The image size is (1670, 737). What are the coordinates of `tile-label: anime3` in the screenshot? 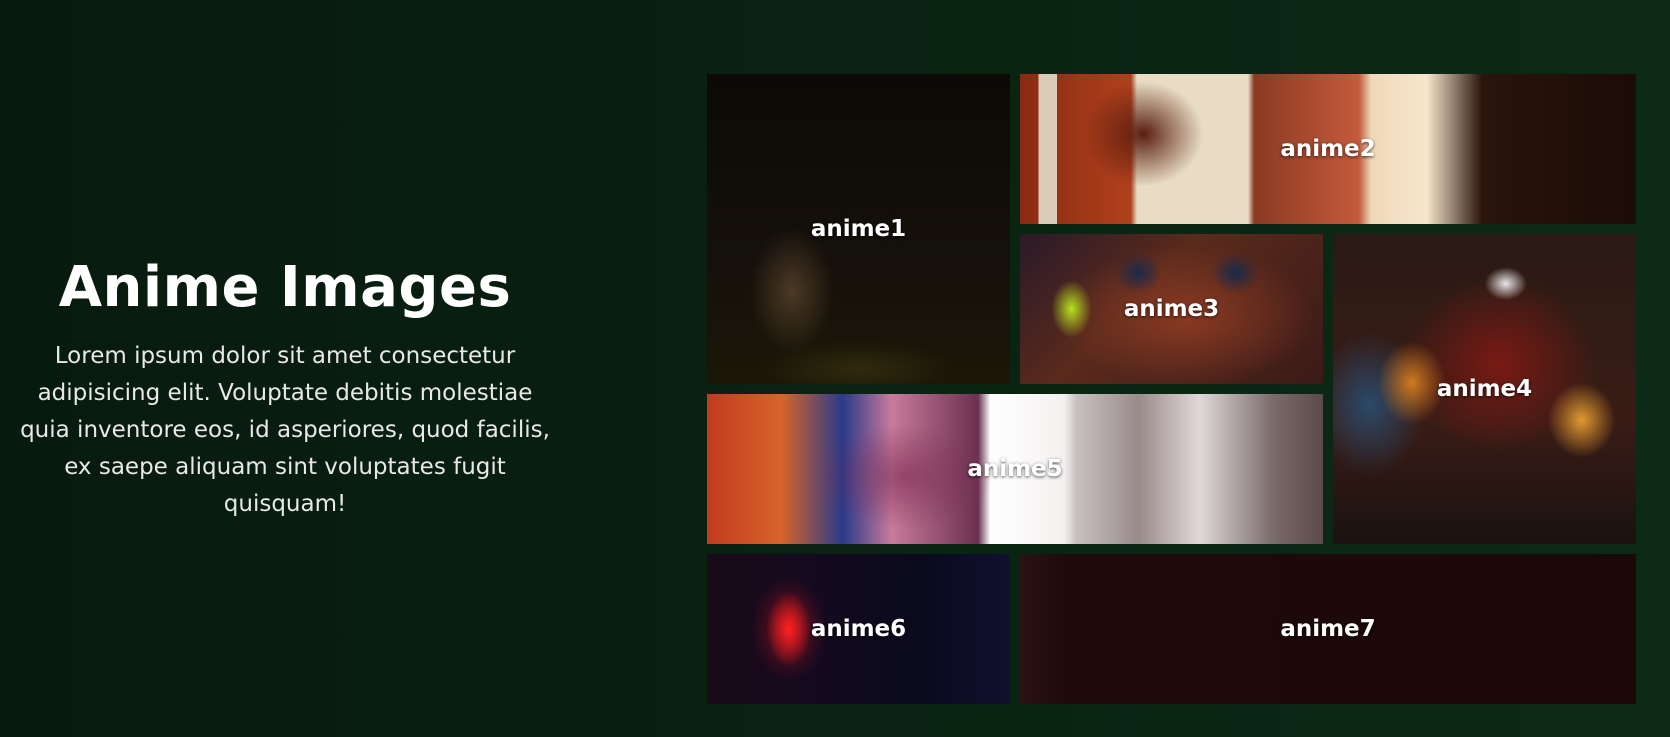 It's located at (1171, 309).